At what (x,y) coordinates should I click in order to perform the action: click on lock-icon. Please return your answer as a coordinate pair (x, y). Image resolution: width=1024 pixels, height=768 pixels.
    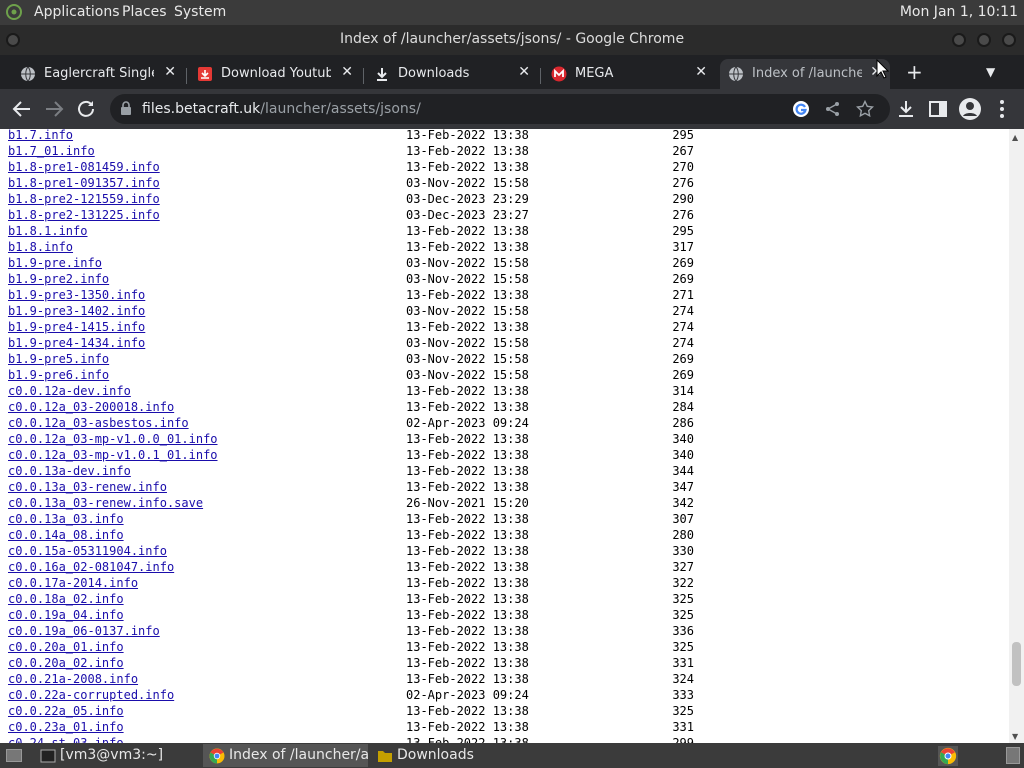
    Looking at the image, I should click on (126, 108).